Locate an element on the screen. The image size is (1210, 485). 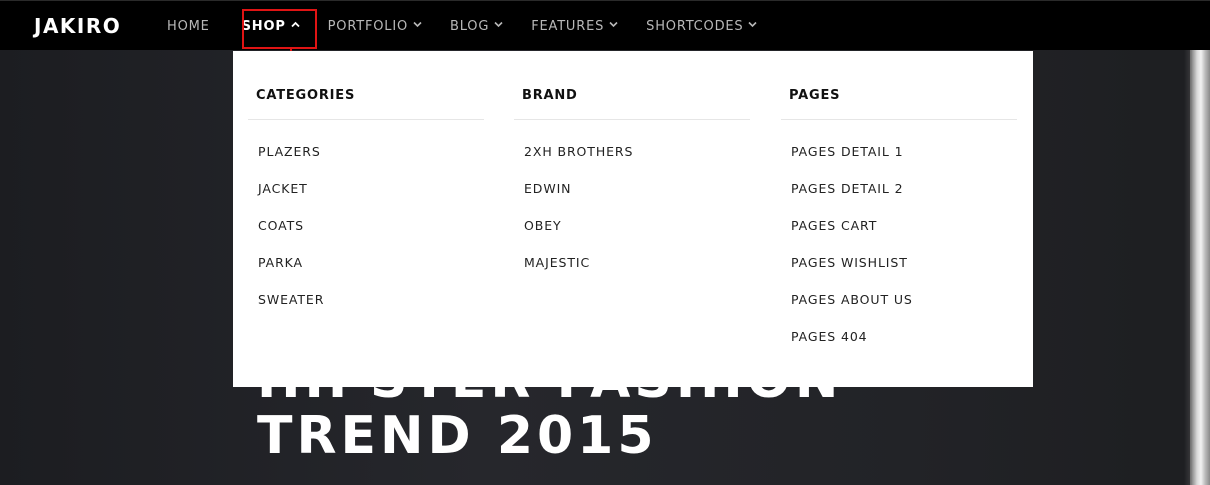
menu-link: PAGES WISHLIST is located at coordinates (852, 273).